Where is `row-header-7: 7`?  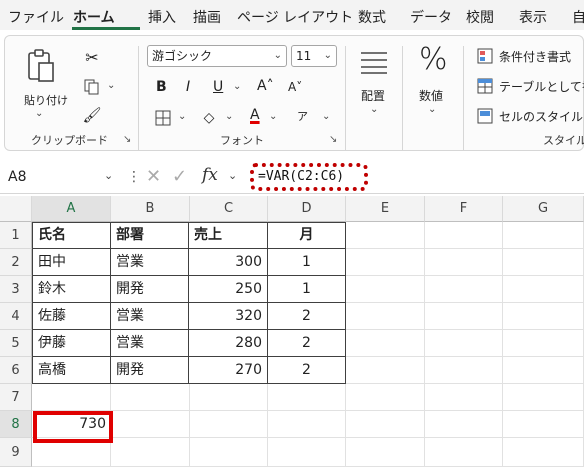
row-header-7: 7 is located at coordinates (16, 397).